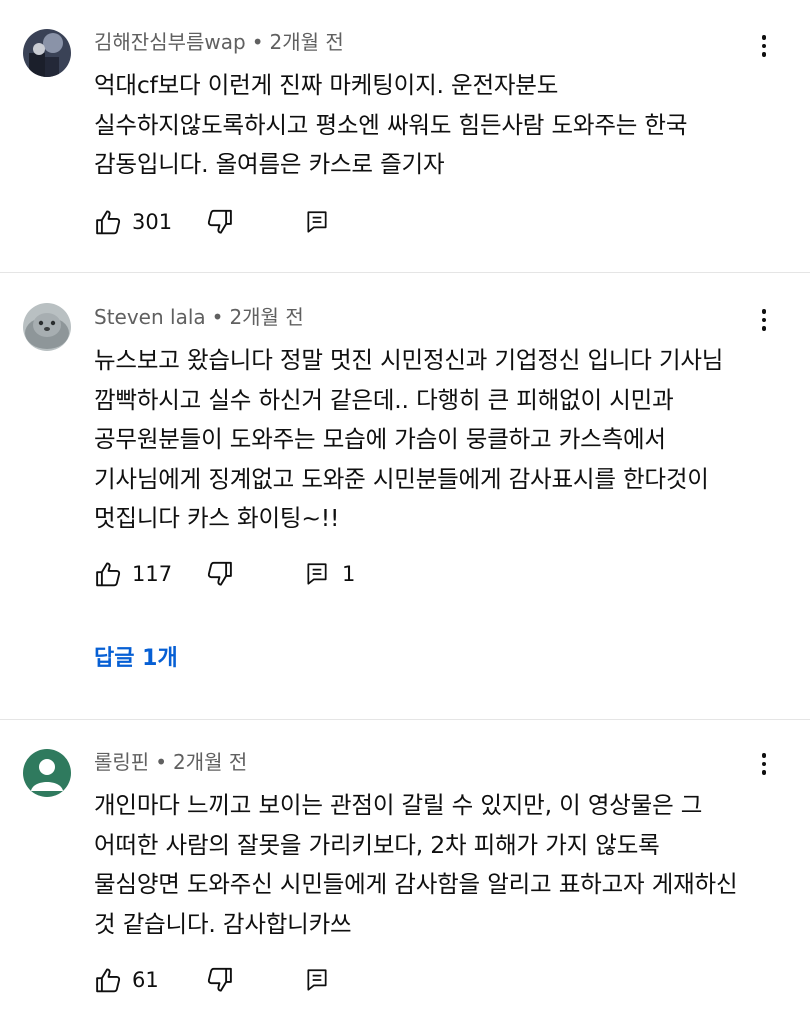 This screenshot has height=1024, width=810. I want to click on comment-actions: 117 1, so click(224, 574).